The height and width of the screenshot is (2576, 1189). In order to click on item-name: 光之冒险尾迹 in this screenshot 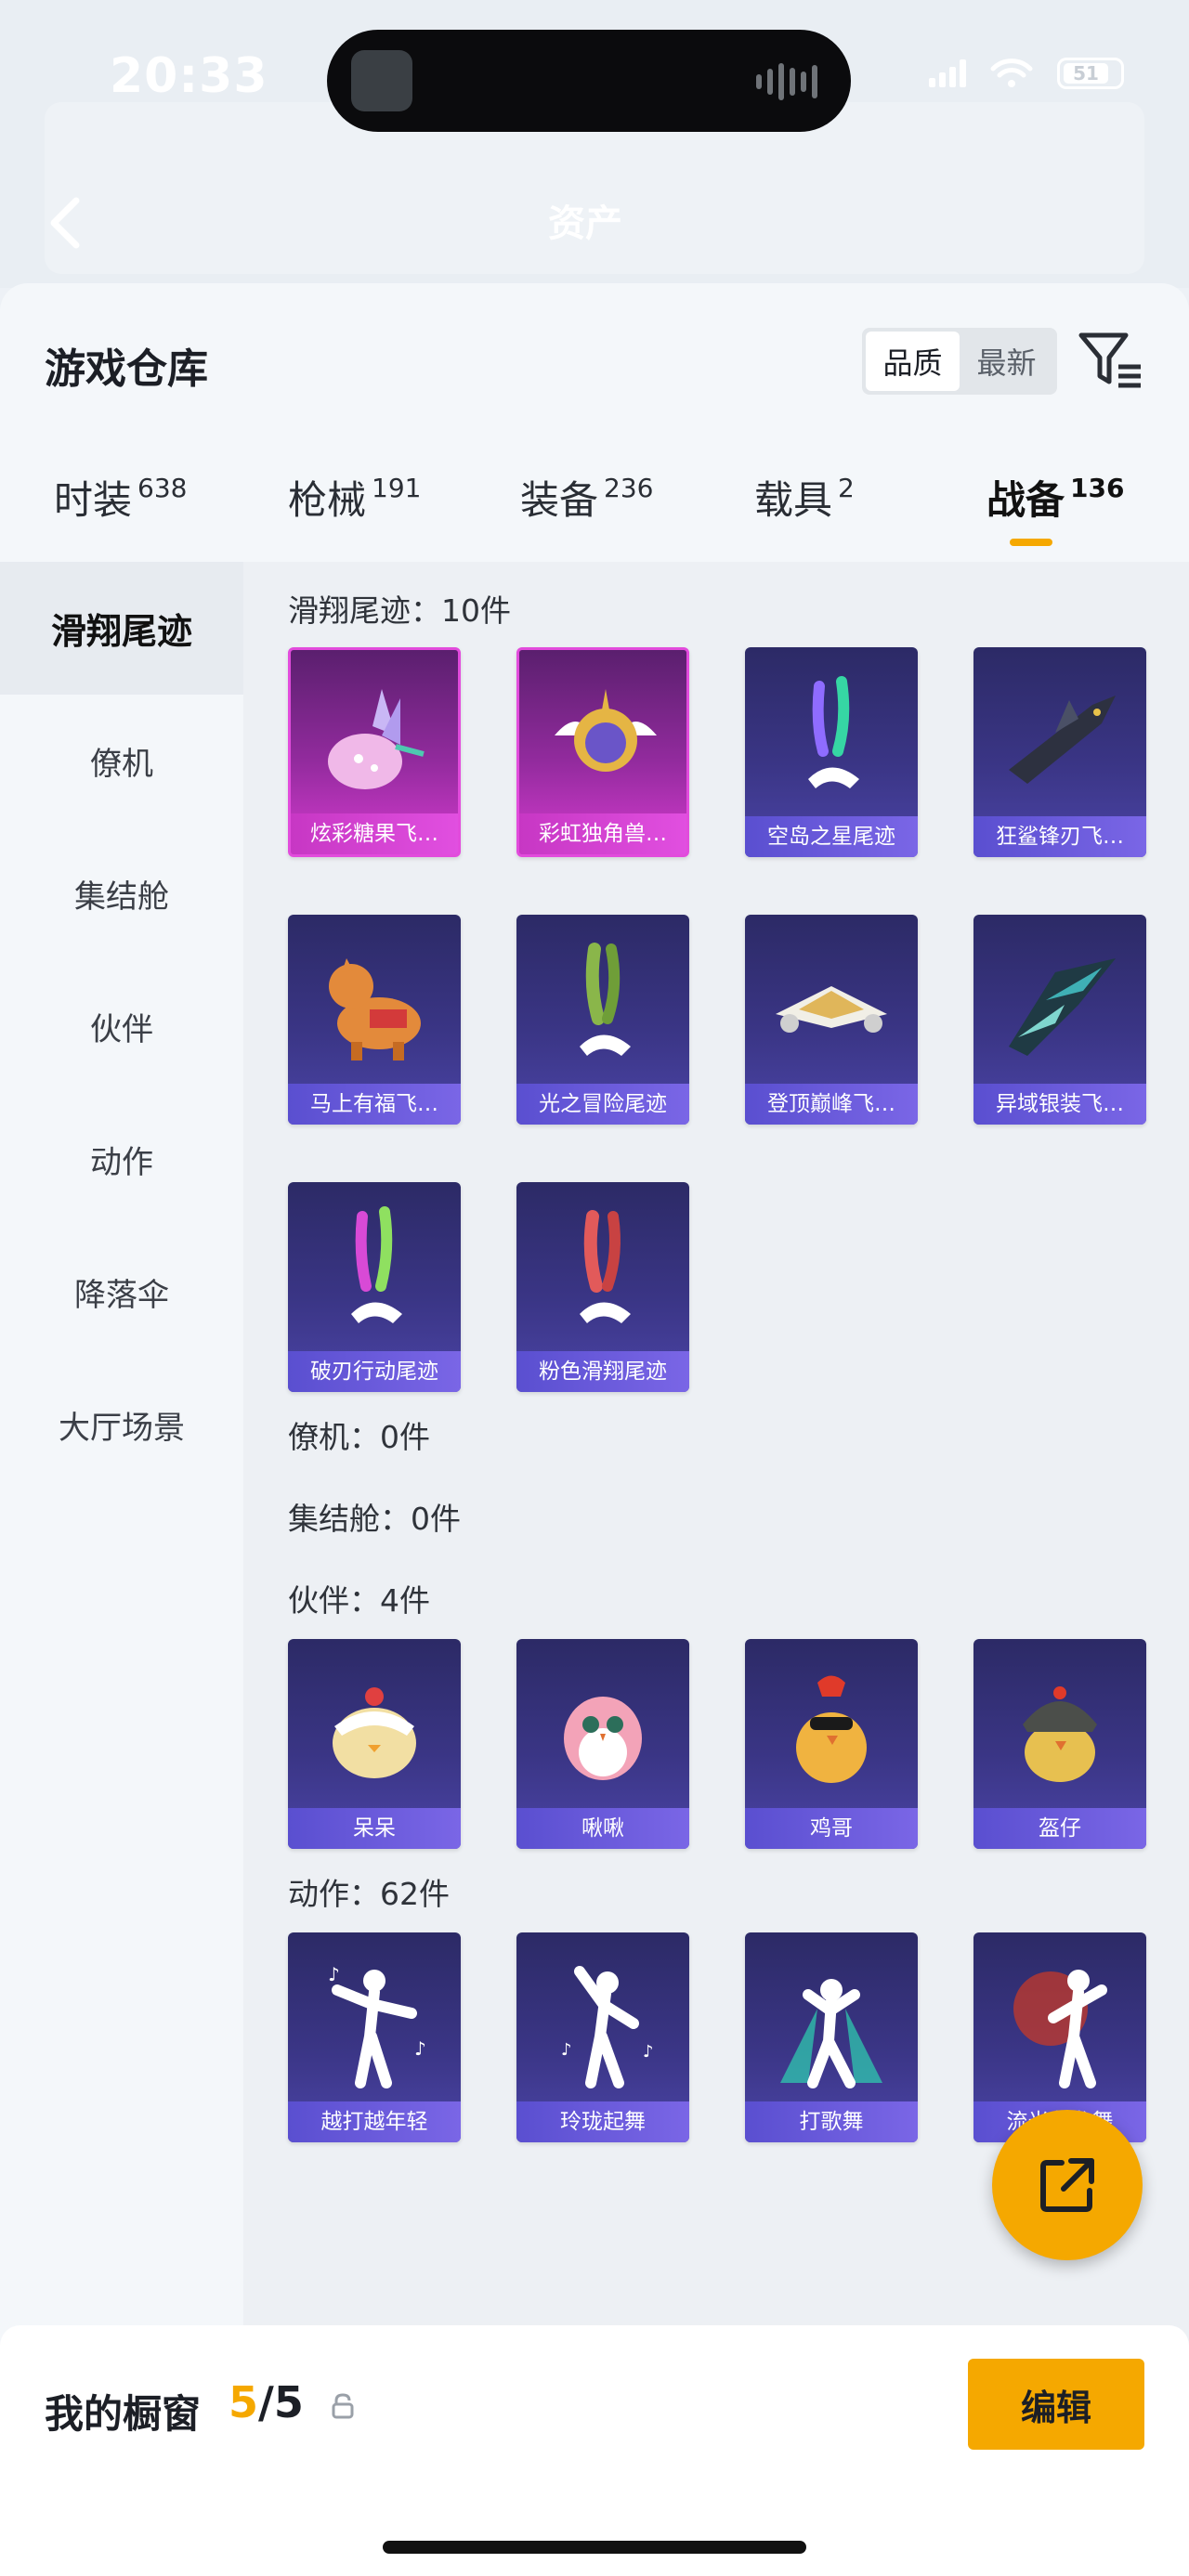, I will do `click(602, 1104)`.